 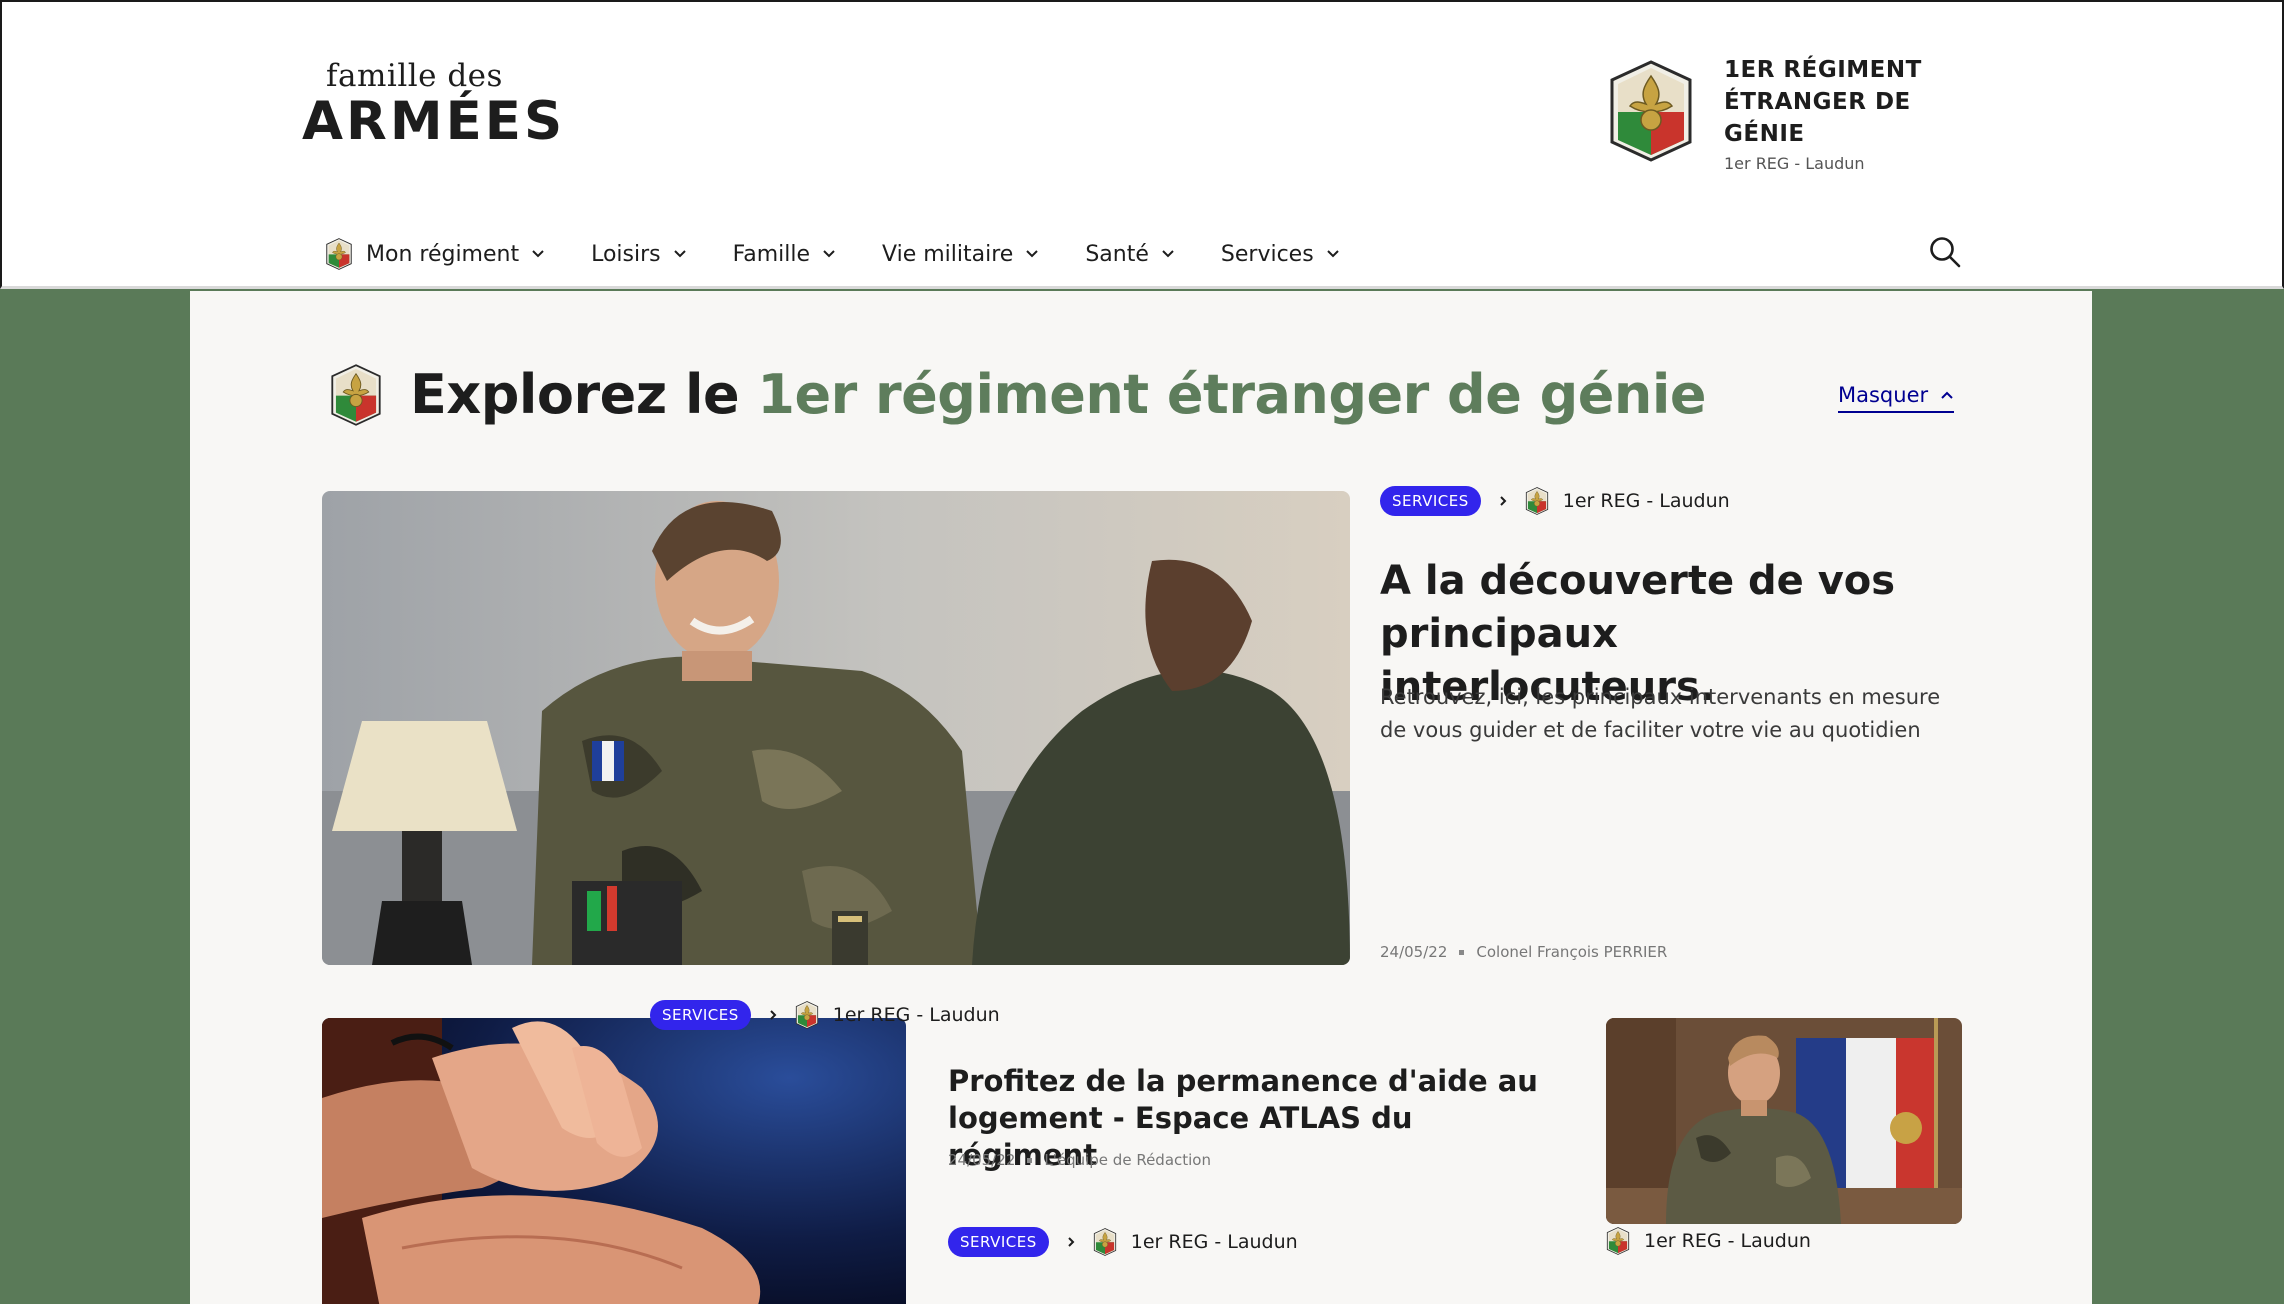 I want to click on hands-photo, so click(x=614, y=1161).